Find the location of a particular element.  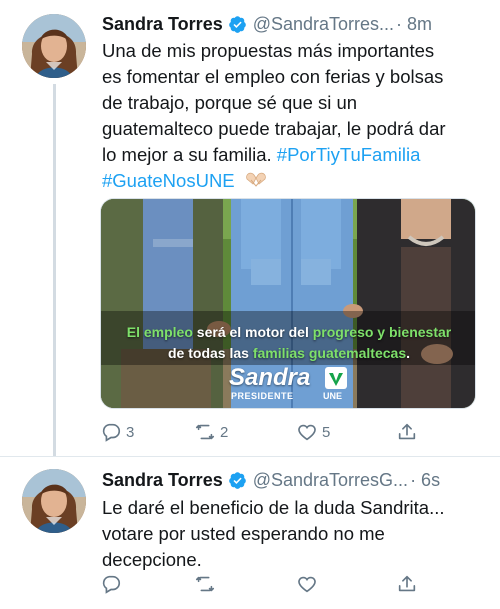

retweet-button: 2 is located at coordinates (211, 432).